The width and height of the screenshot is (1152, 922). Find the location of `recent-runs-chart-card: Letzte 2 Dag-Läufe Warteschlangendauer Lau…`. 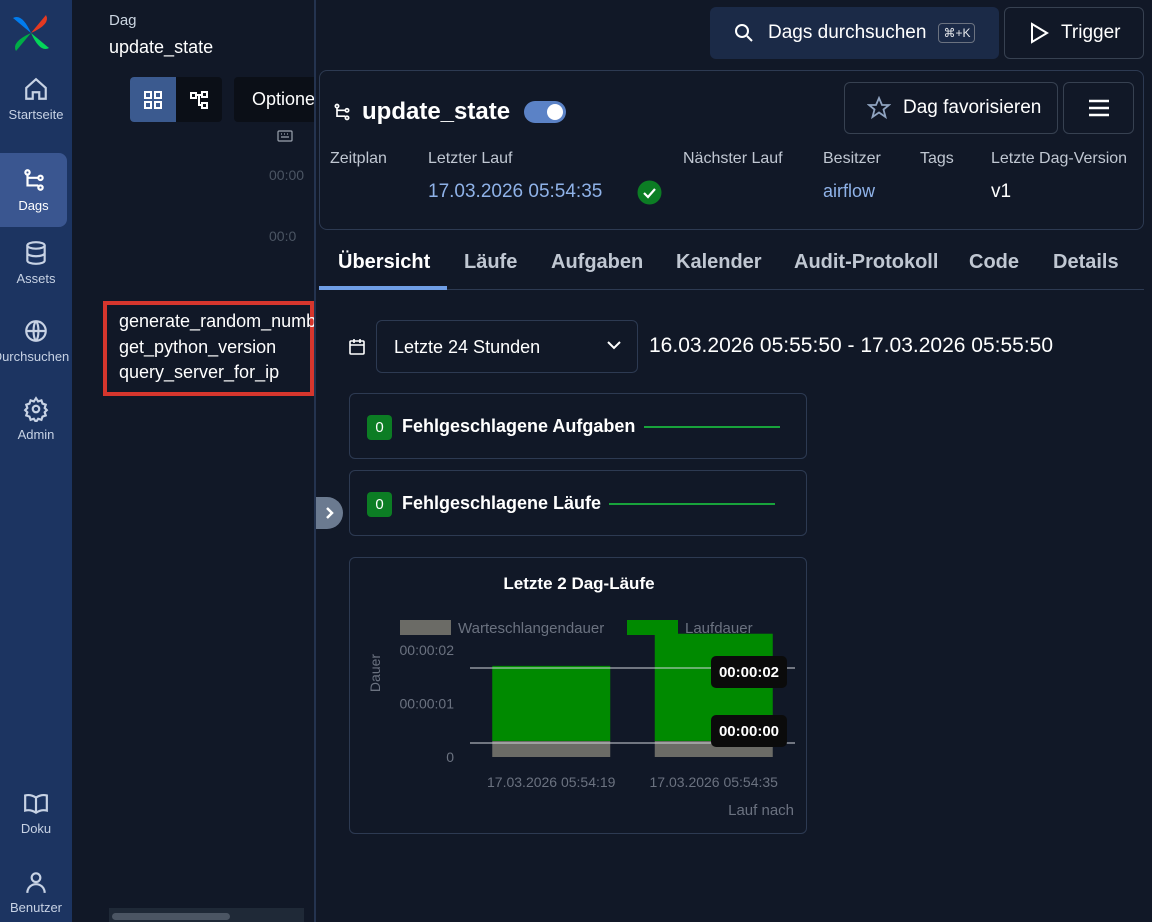

recent-runs-chart-card: Letzte 2 Dag-Läufe Warteschlangendauer Lau… is located at coordinates (578, 695).